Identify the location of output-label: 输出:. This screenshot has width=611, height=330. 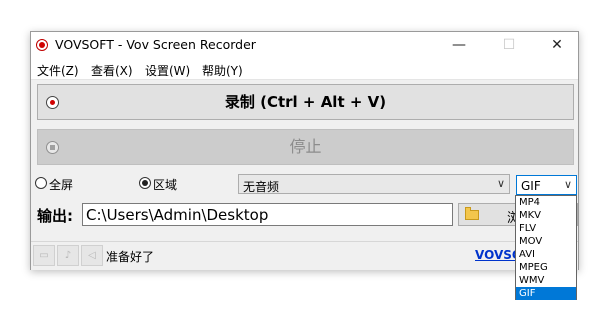
(55, 216).